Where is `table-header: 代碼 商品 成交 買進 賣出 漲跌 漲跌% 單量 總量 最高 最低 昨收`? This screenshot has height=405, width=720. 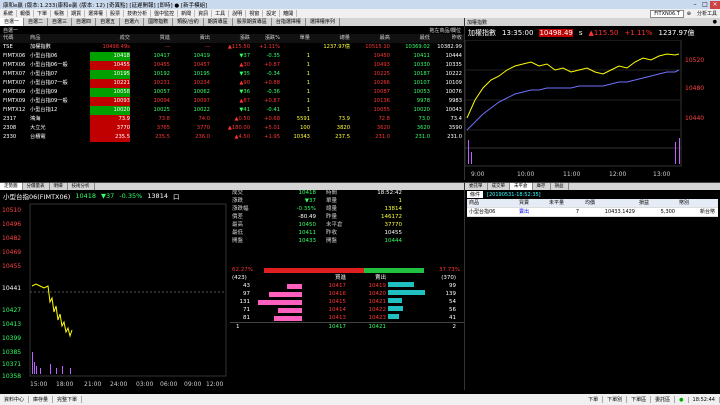
table-header: 代碼 商品 成交 買進 賣出 漲跌 漲跌% 單量 總量 最高 最低 昨收 is located at coordinates (232, 38).